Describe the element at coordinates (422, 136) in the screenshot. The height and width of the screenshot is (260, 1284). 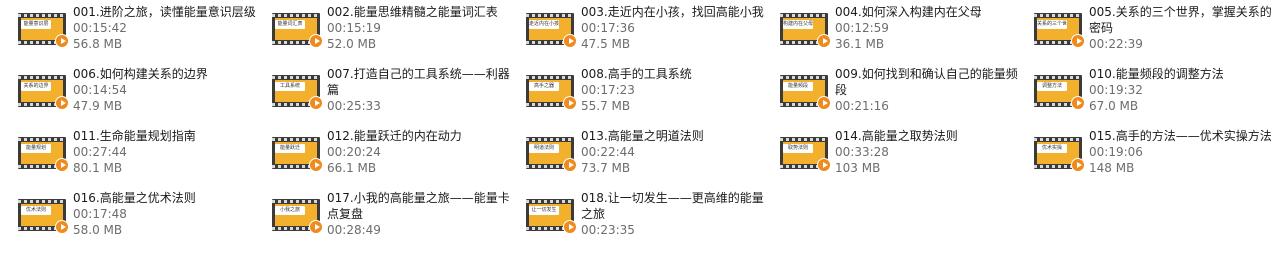
I see `file-name: 012.能量跃迁的内在动力` at that location.